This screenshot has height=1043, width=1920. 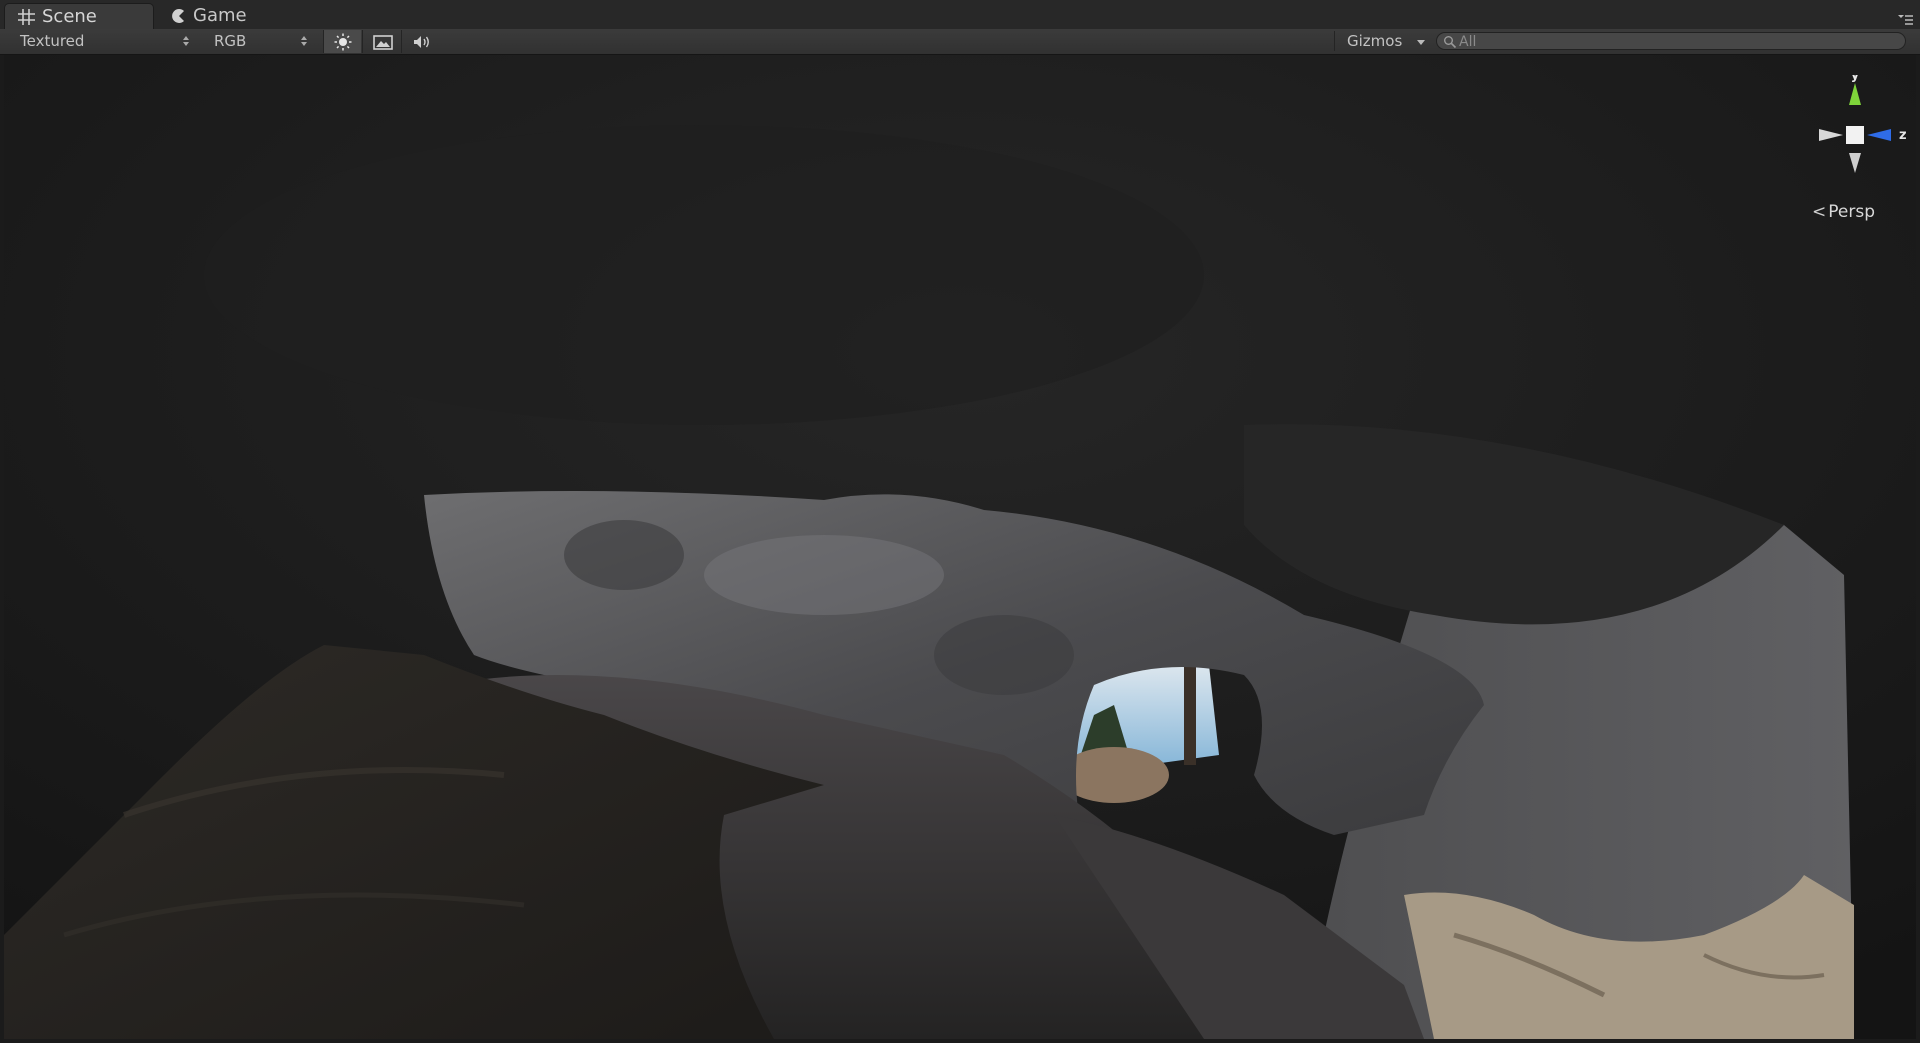 I want to click on gizmo-y-label: y, so click(x=1855, y=79).